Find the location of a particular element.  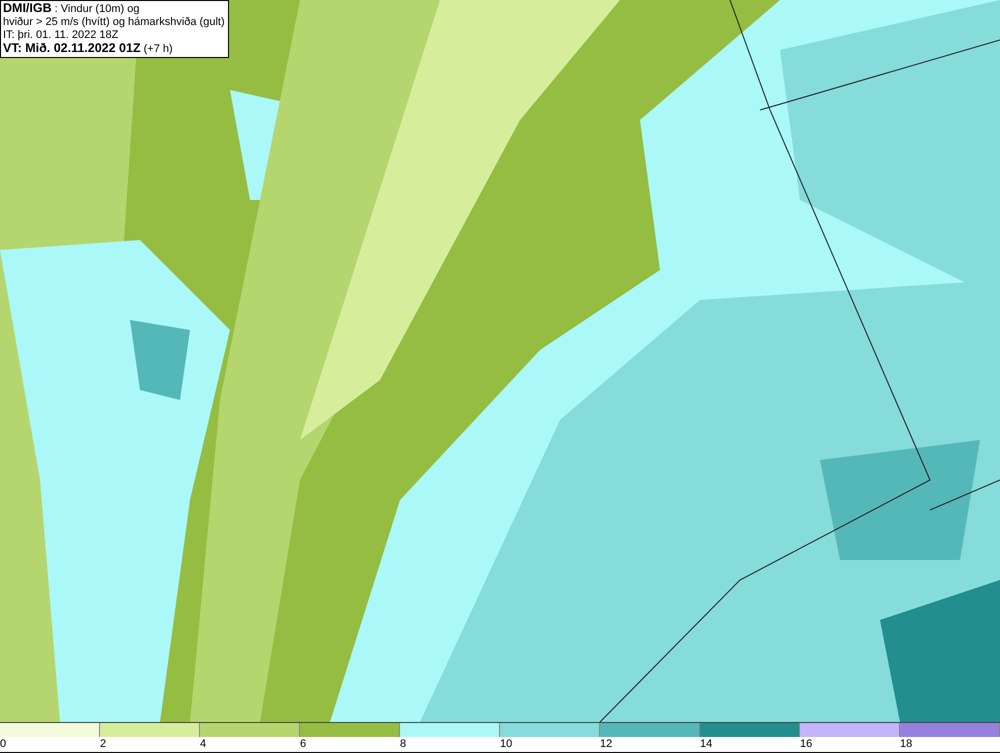

title-line: hviður > 25 m/s (hvítt) og hámarkshviða (gult) is located at coordinates (114, 22).